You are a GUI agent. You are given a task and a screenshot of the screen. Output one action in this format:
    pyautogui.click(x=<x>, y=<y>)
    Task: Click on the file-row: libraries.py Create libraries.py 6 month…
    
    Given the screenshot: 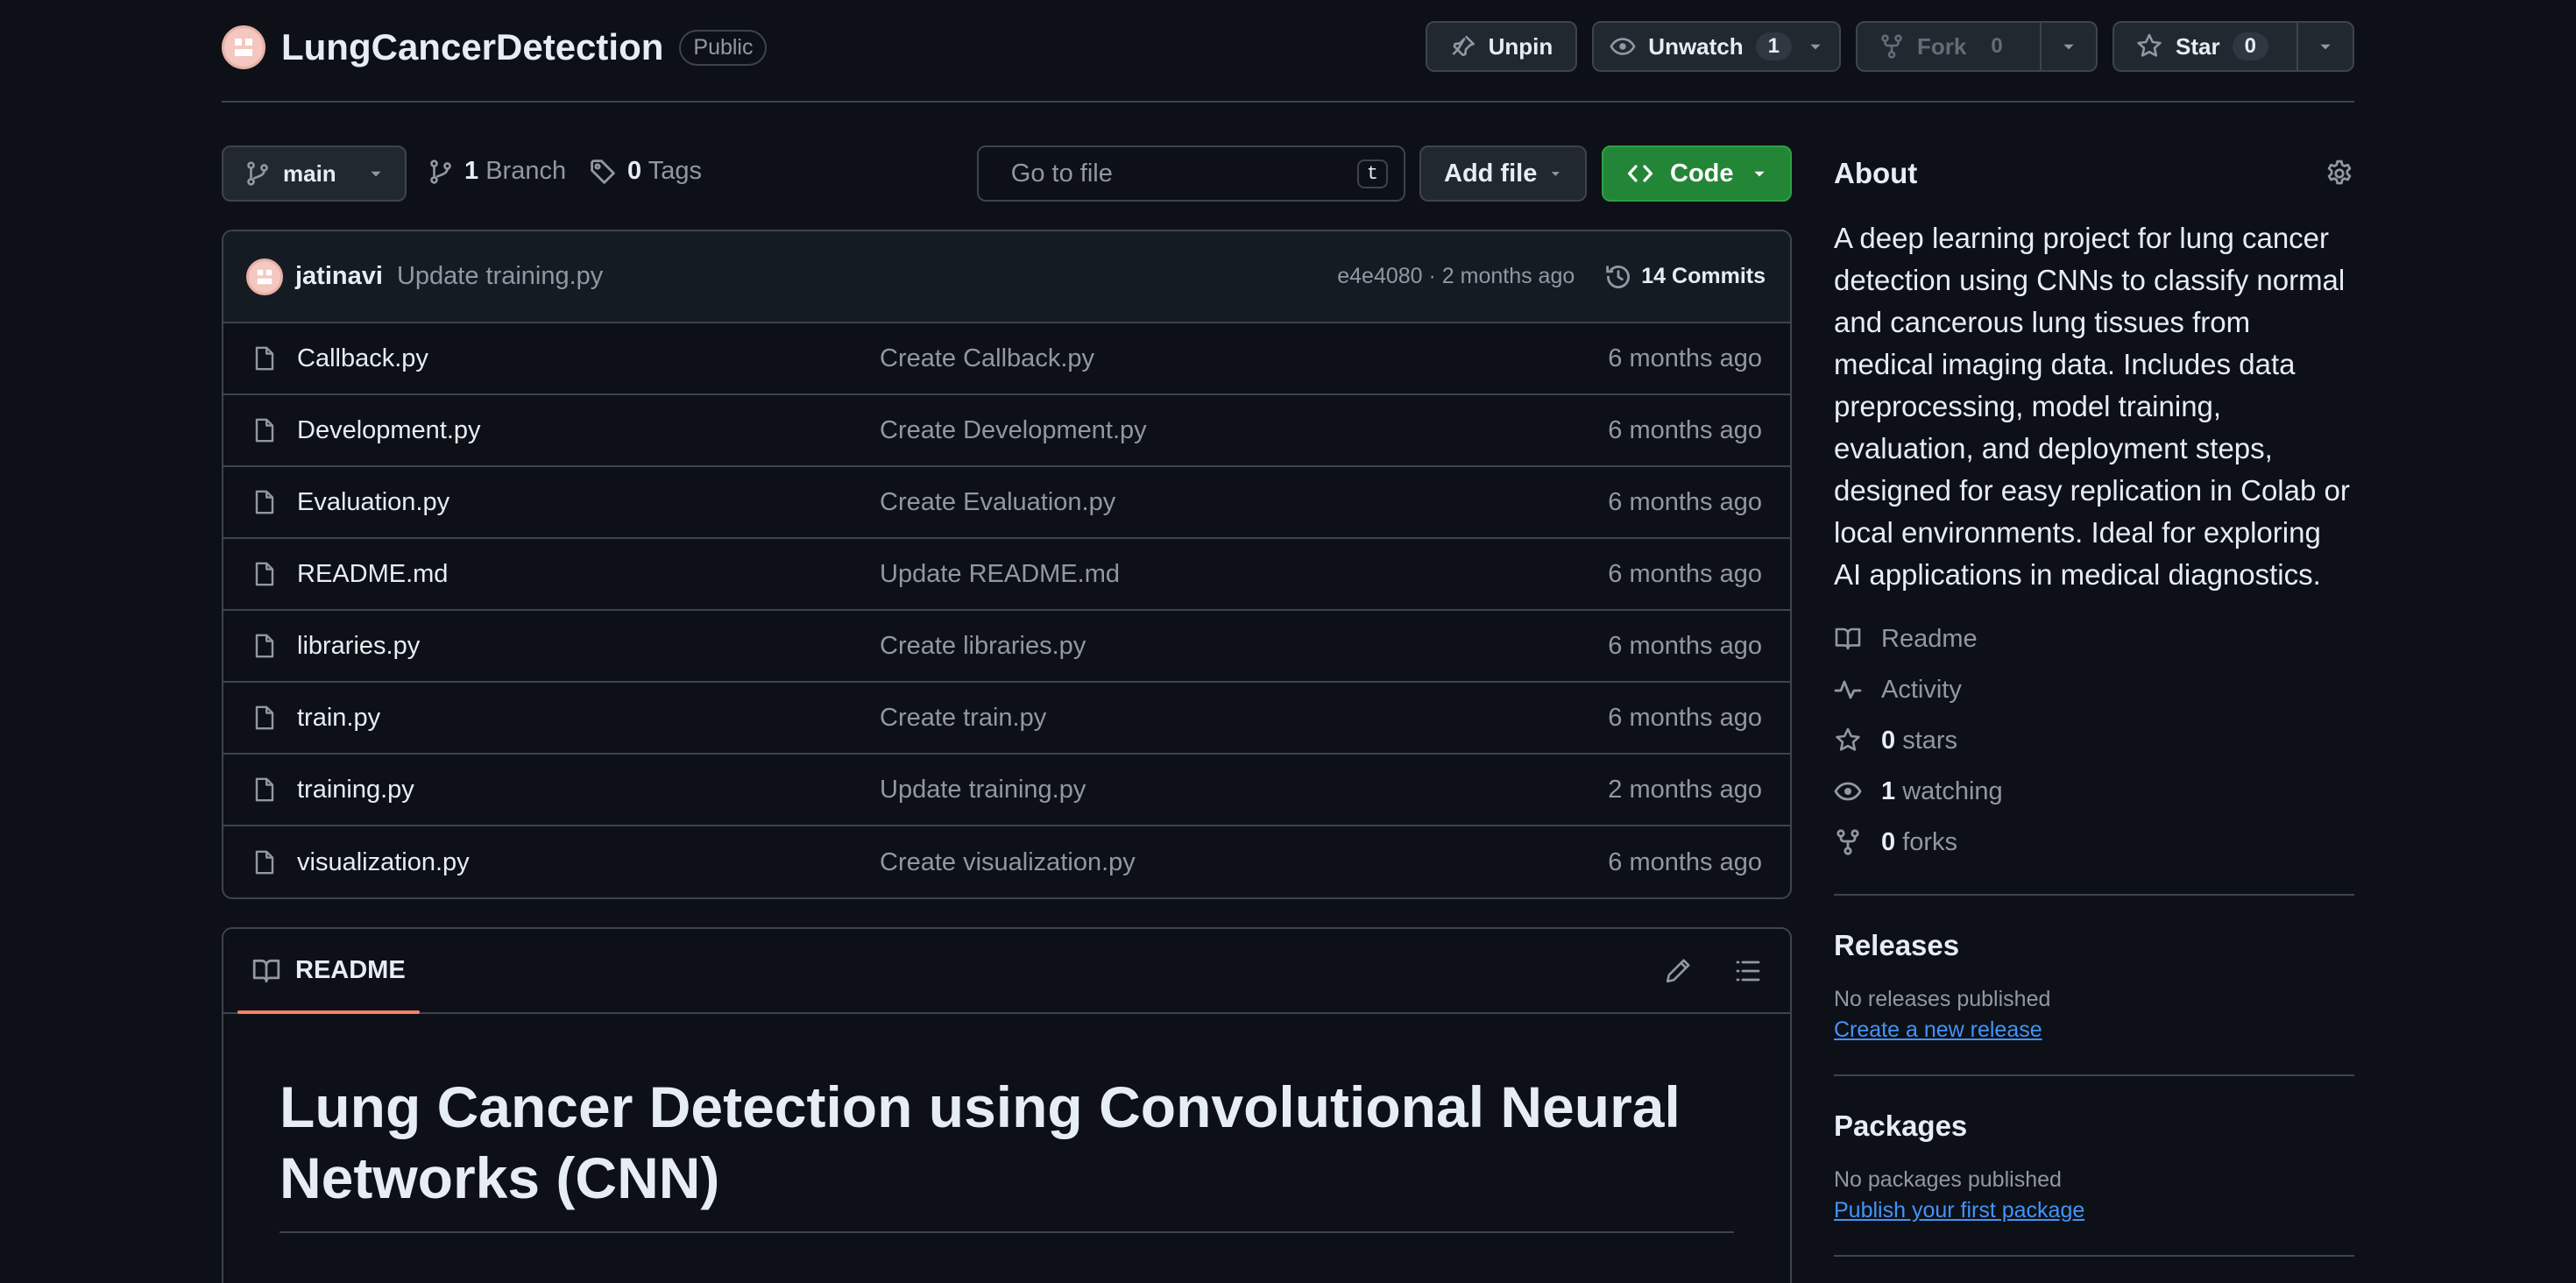 What is the action you would take?
    pyautogui.click(x=1006, y=647)
    